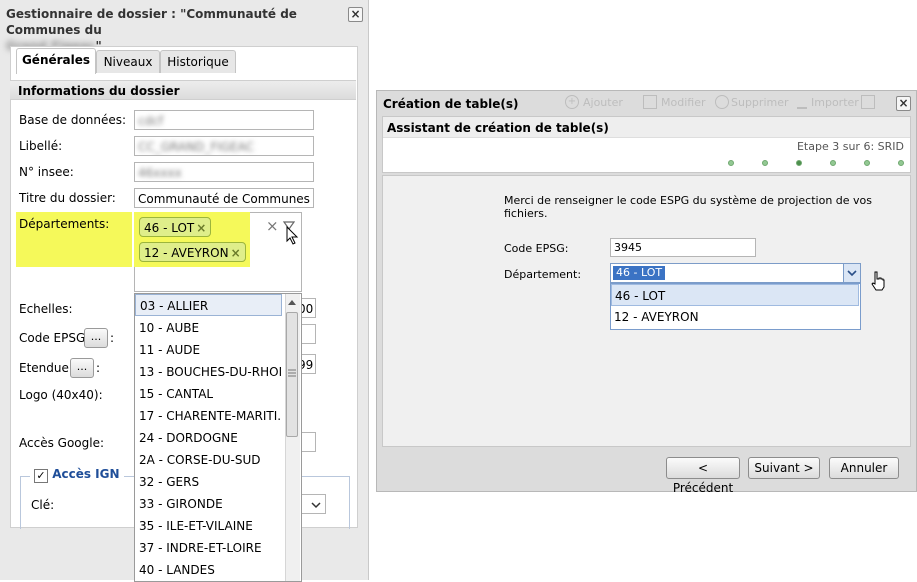 This screenshot has width=917, height=582. I want to click on step-dots, so click(818, 164).